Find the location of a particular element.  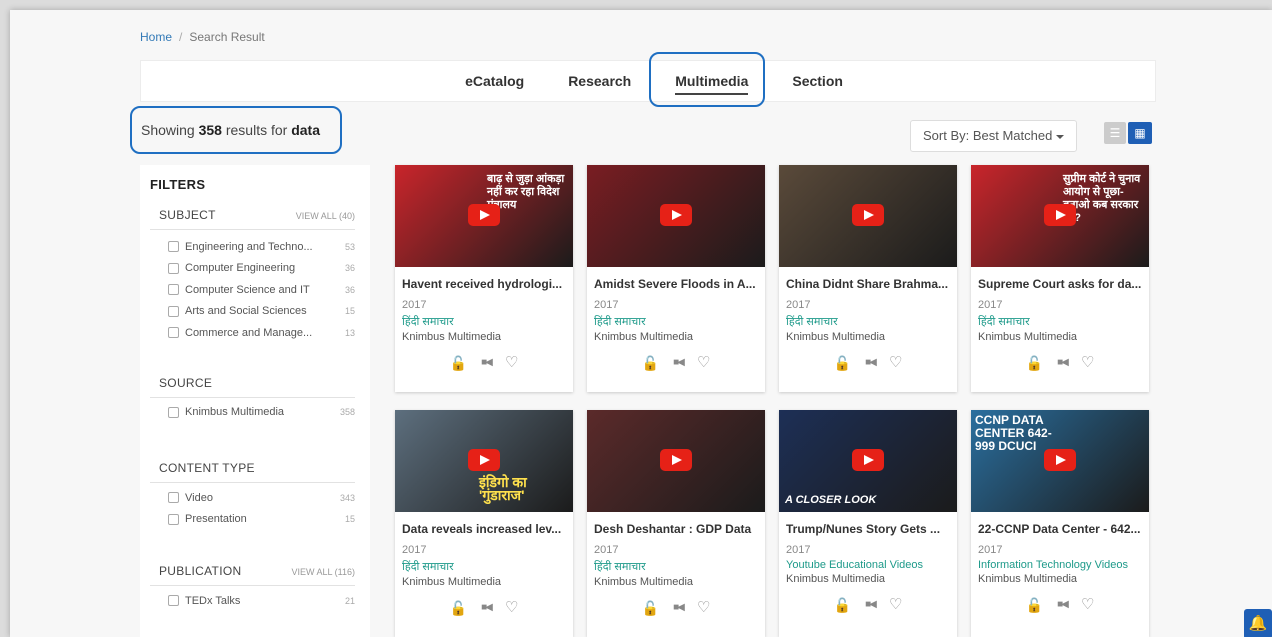

results-summary: Showing 358 results for data is located at coordinates (230, 130).